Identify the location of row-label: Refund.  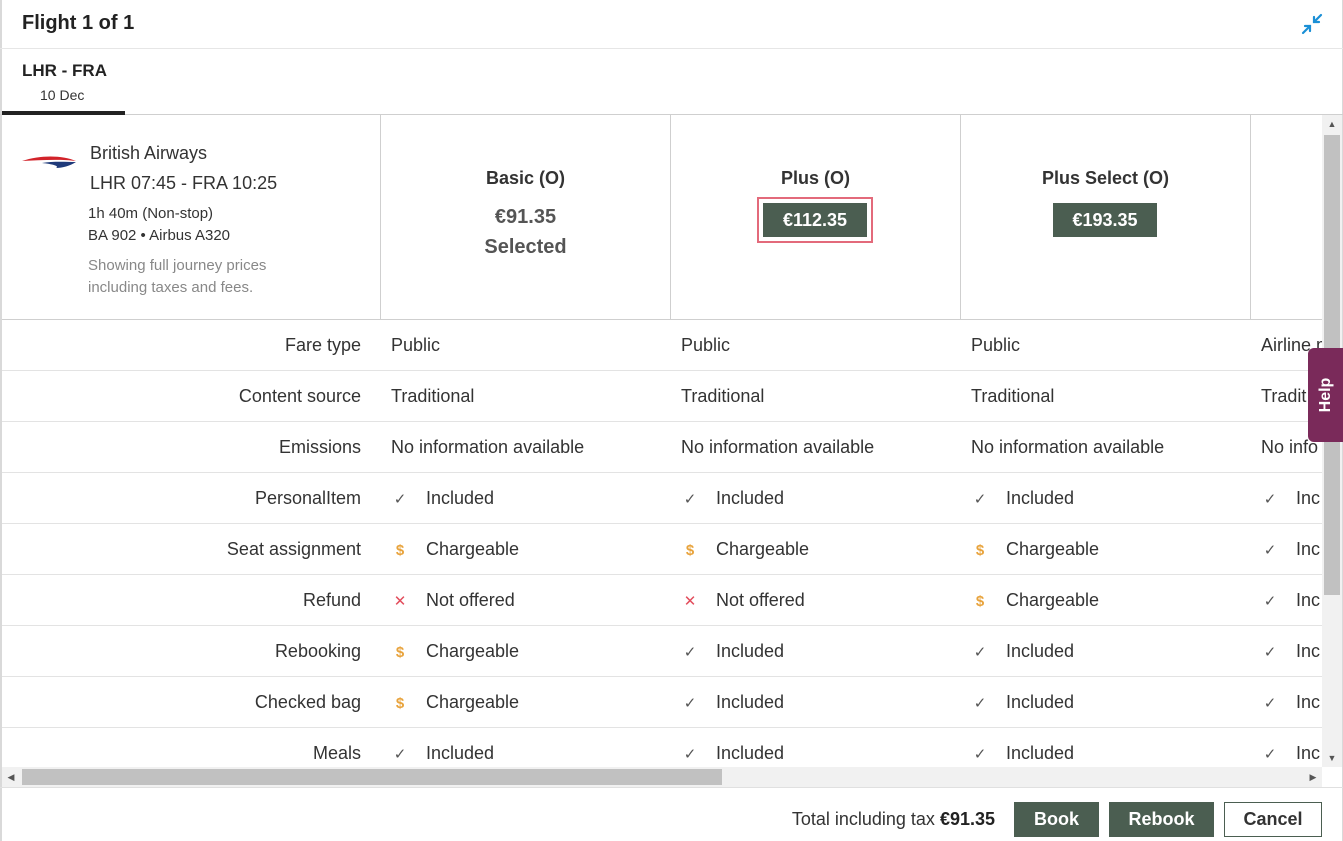
(331, 600).